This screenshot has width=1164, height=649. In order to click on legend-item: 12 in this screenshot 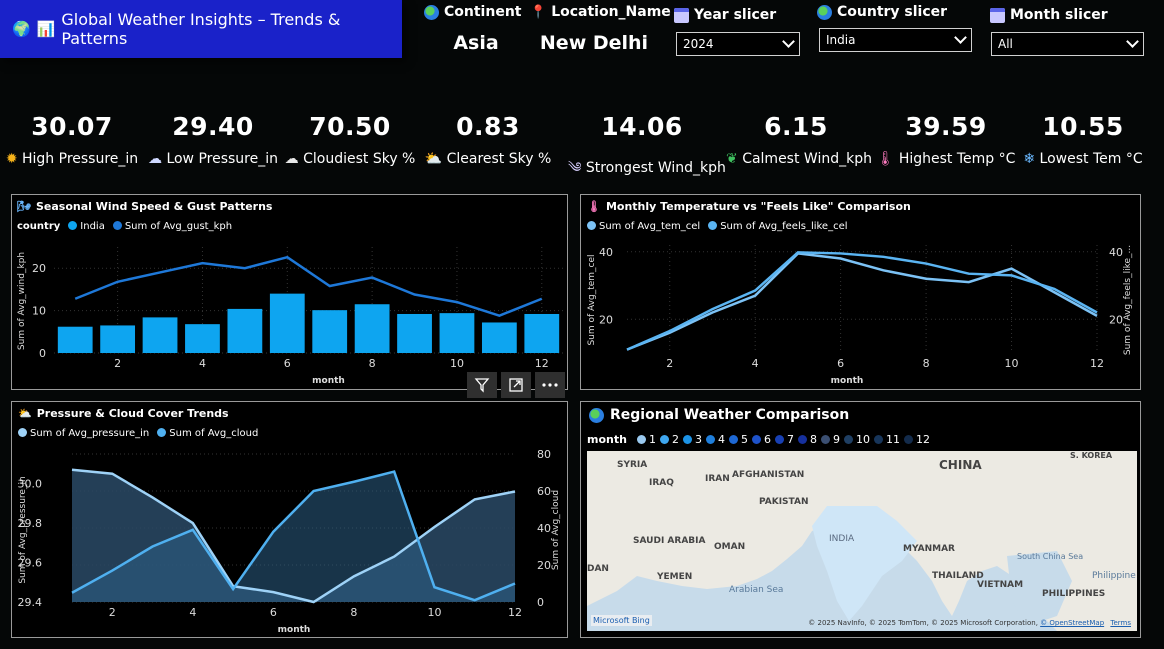, I will do `click(916, 439)`.